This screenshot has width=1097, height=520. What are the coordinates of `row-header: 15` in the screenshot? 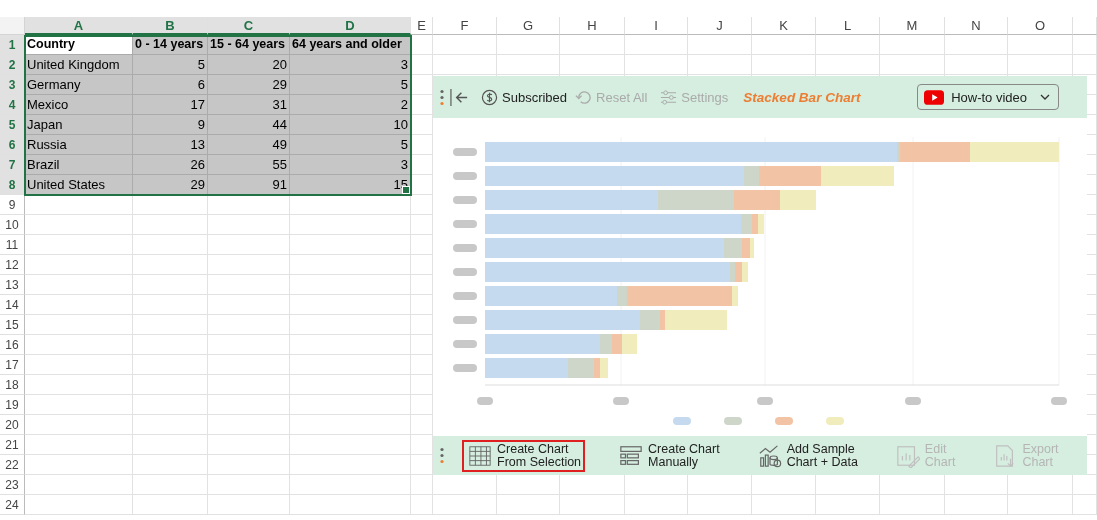 It's located at (12, 325).